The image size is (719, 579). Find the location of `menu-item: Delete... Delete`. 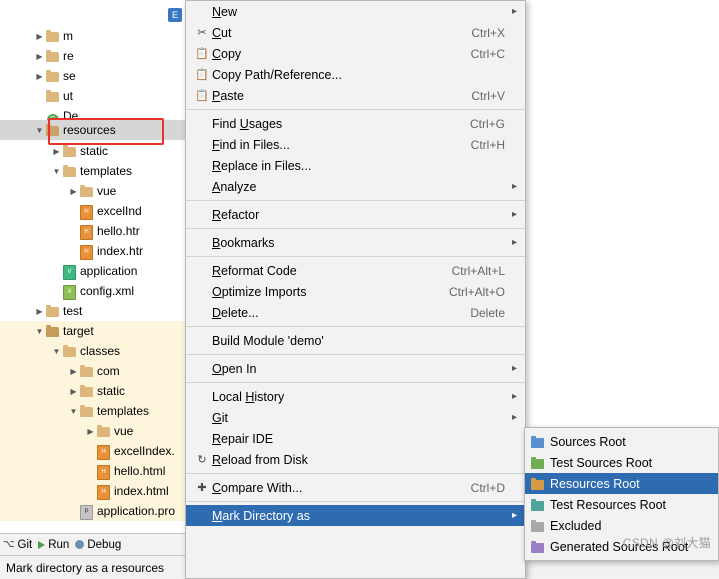

menu-item: Delete... Delete is located at coordinates (355, 312).